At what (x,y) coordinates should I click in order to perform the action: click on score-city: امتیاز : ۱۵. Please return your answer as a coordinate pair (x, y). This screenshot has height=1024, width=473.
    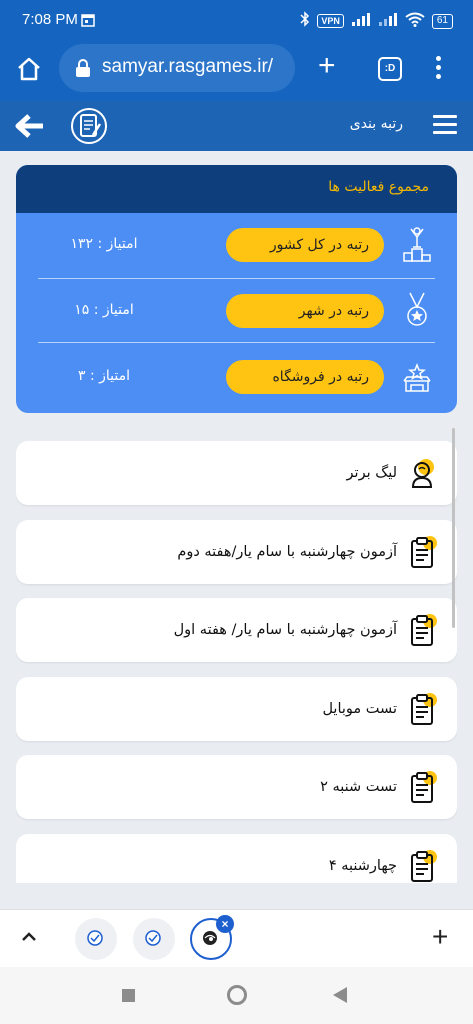
    Looking at the image, I should click on (104, 310).